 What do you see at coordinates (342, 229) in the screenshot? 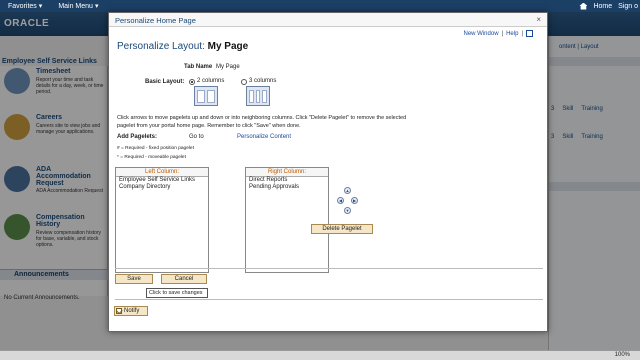
I see `delete-pagelet-button: Delete Pagelet` at bounding box center [342, 229].